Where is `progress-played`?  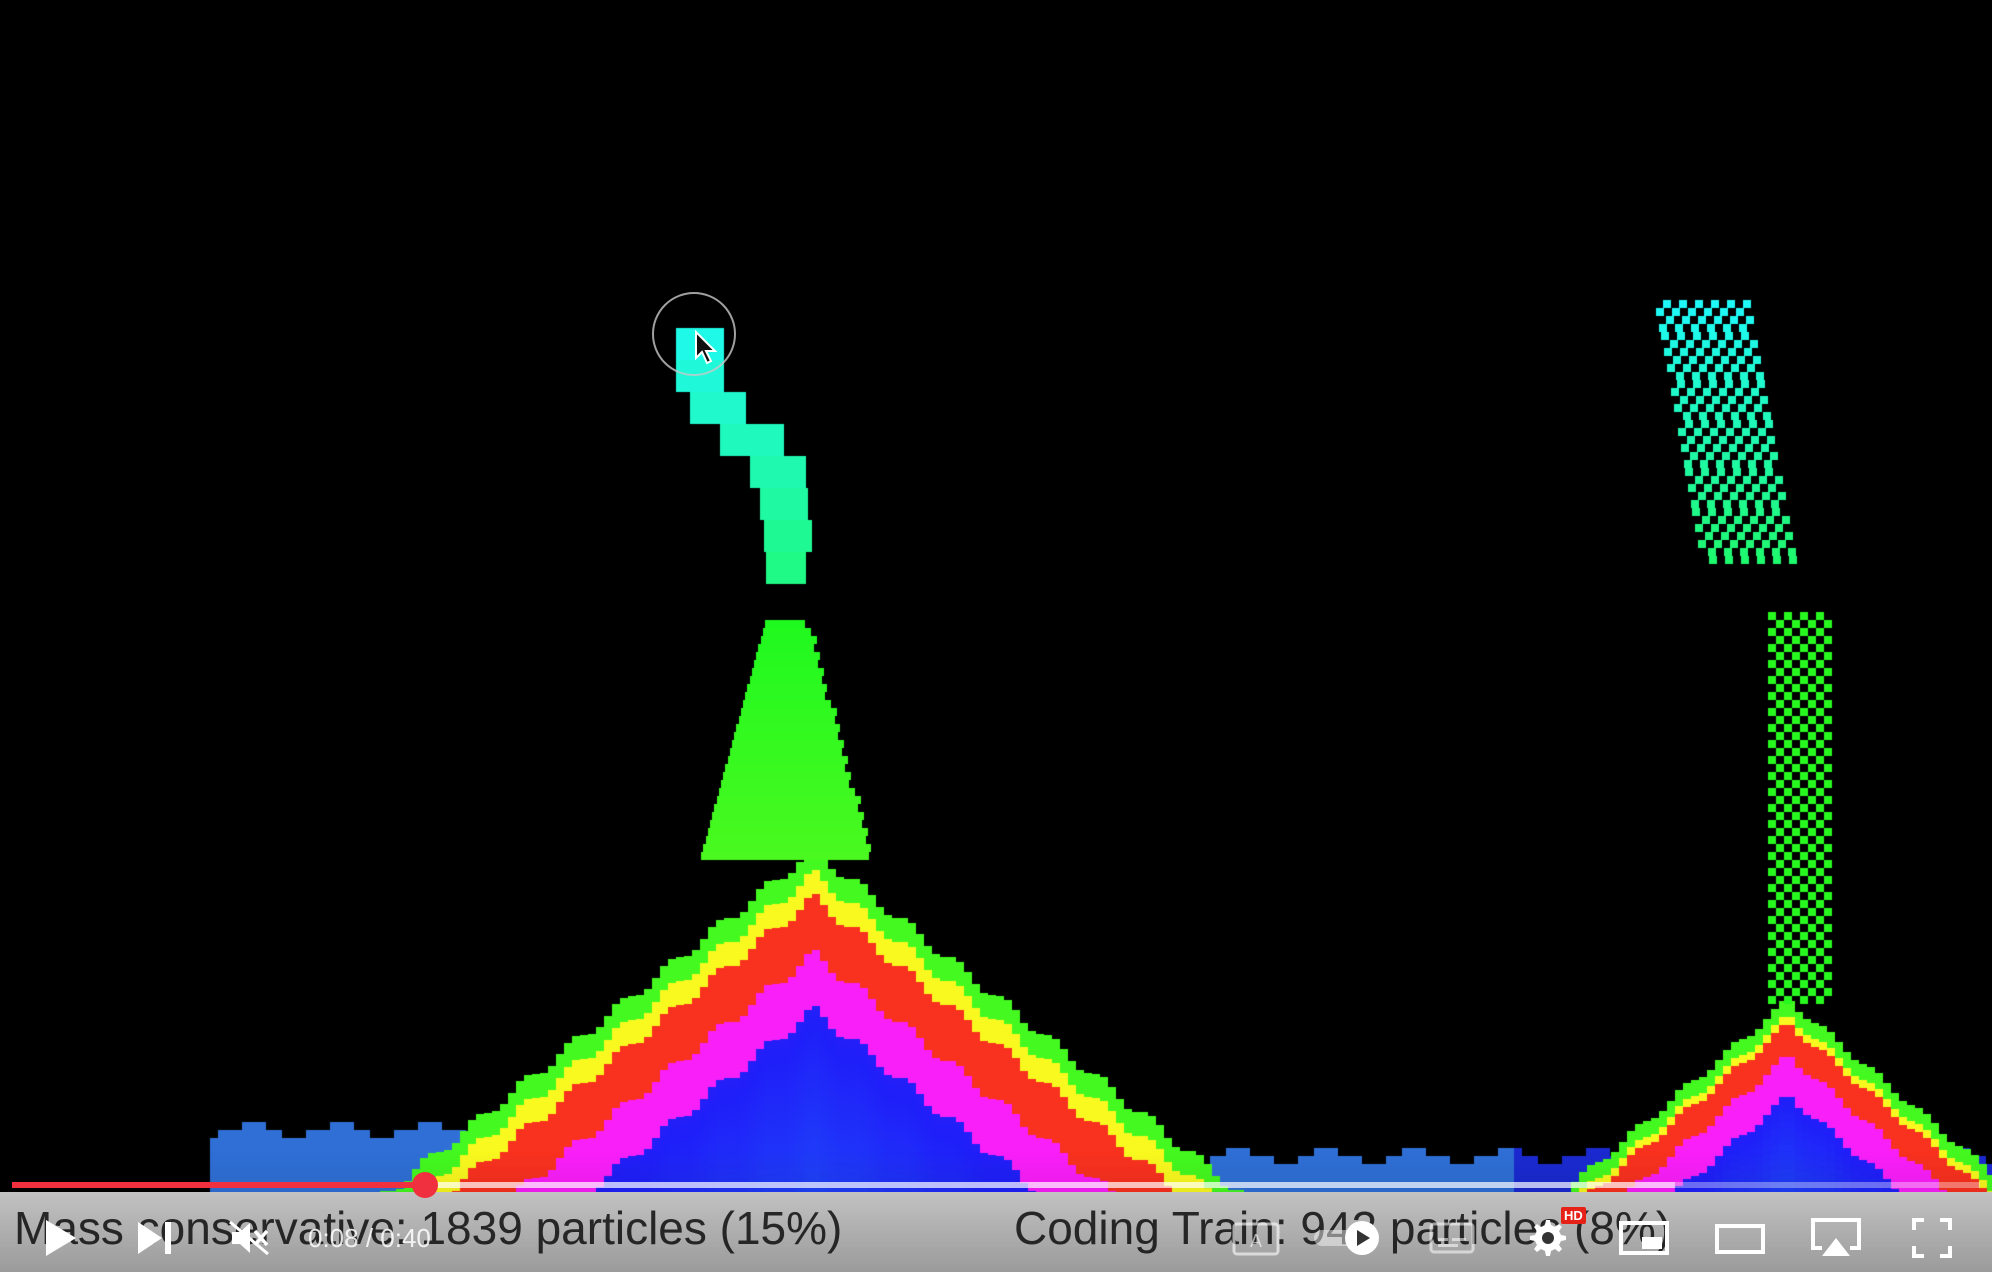 progress-played is located at coordinates (219, 1185).